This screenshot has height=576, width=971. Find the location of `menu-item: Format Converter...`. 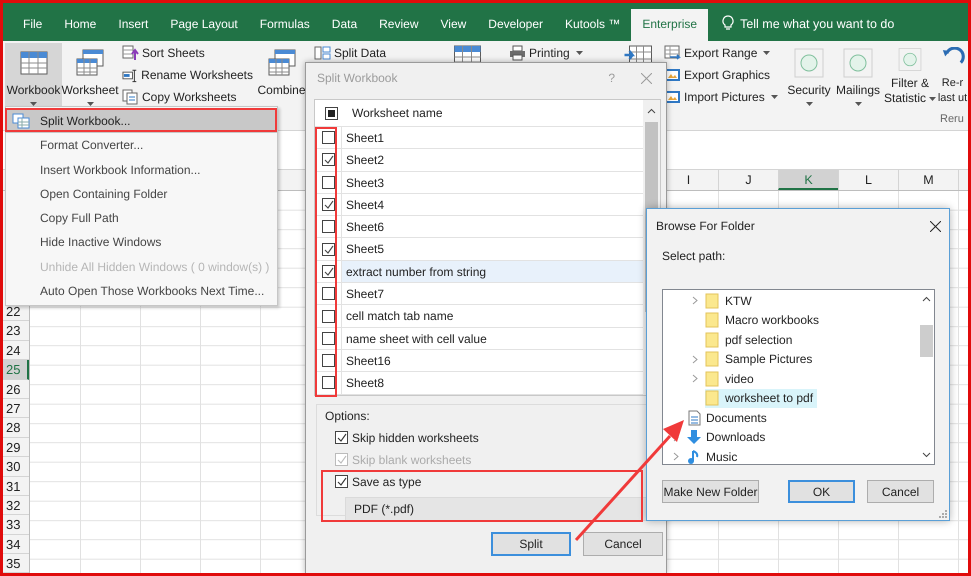

menu-item: Format Converter... is located at coordinates (141, 145).